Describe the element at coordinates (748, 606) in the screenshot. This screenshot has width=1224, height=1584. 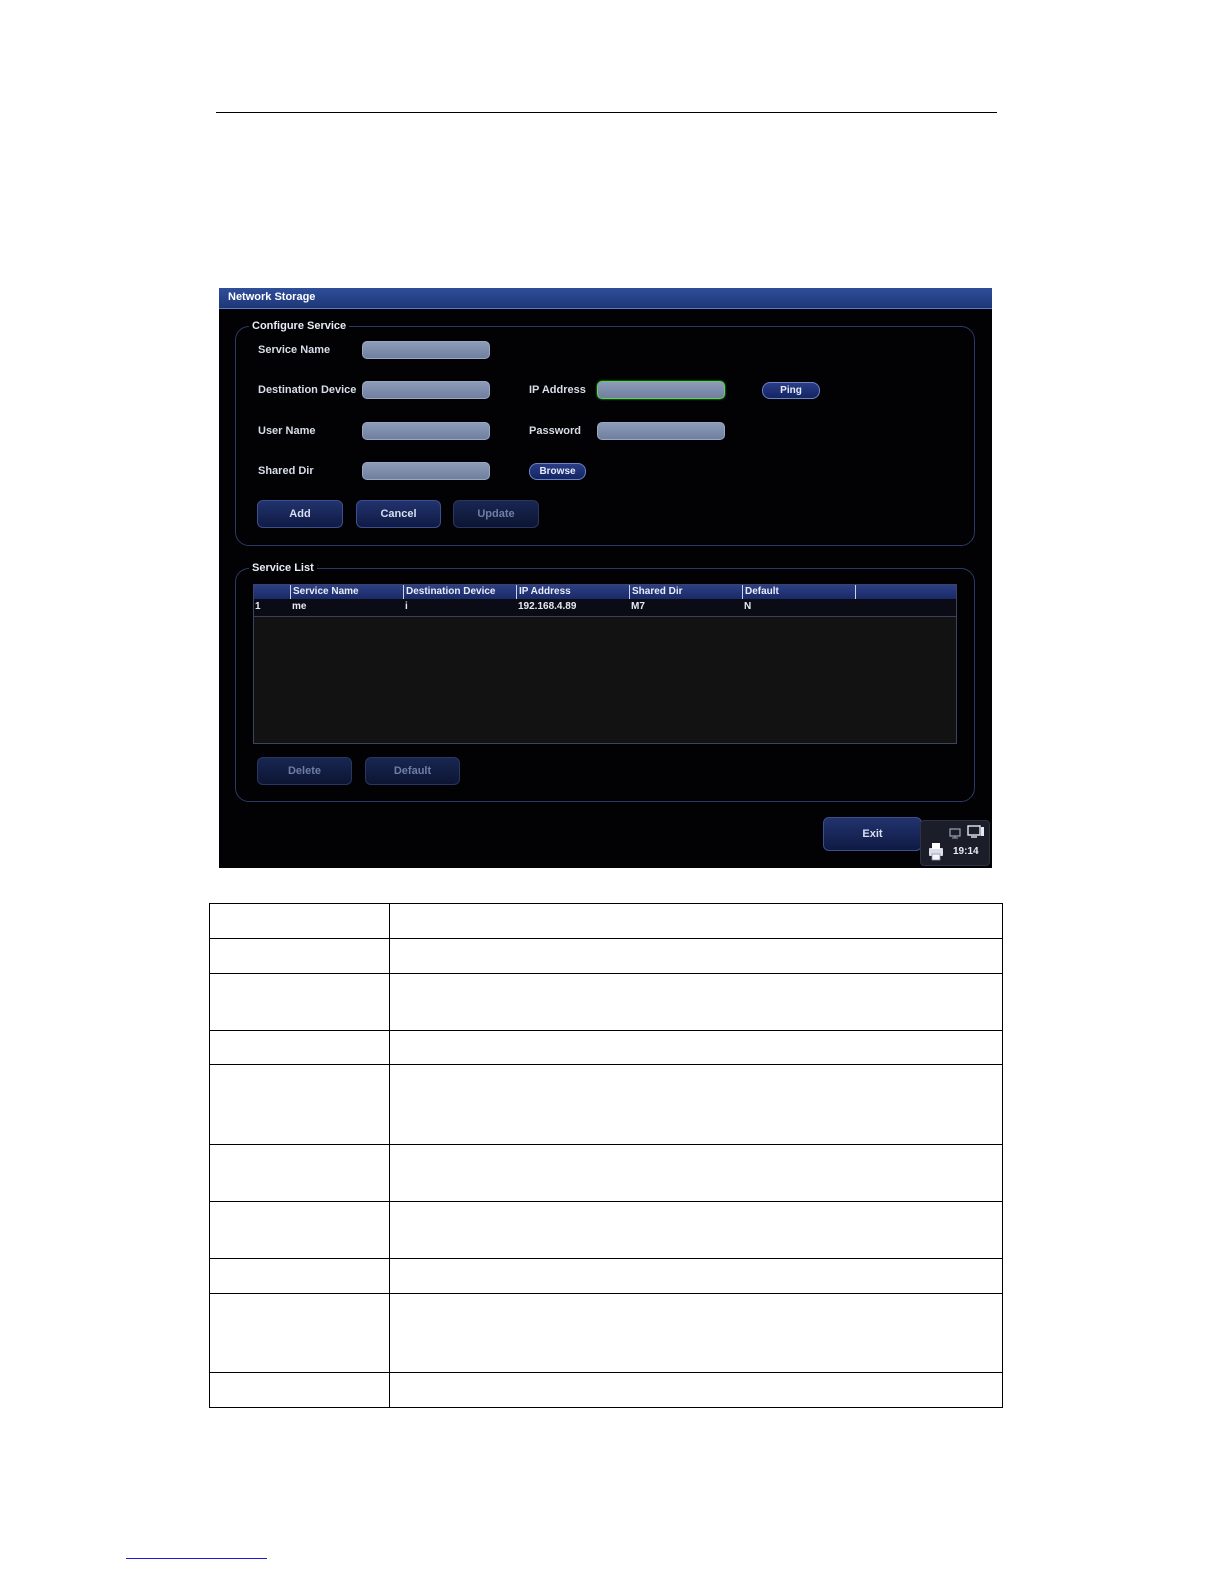
I see `cell-default: N` at that location.